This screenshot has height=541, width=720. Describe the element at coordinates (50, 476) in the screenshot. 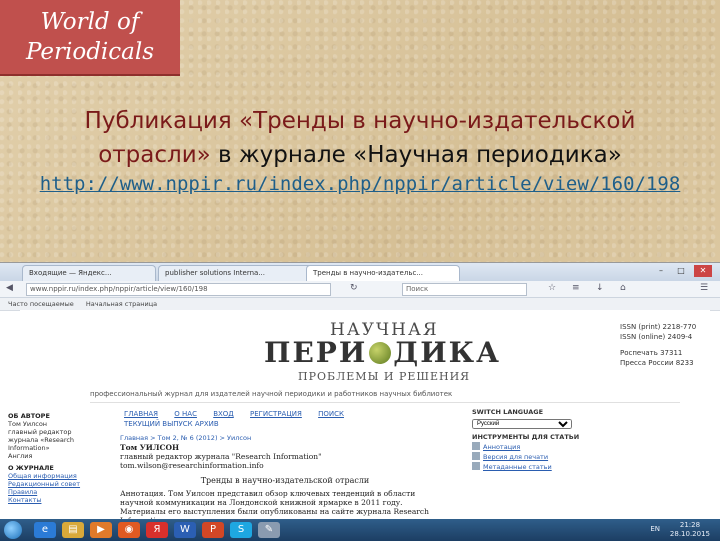

I see `sidebar-link-general: Общая информация` at that location.